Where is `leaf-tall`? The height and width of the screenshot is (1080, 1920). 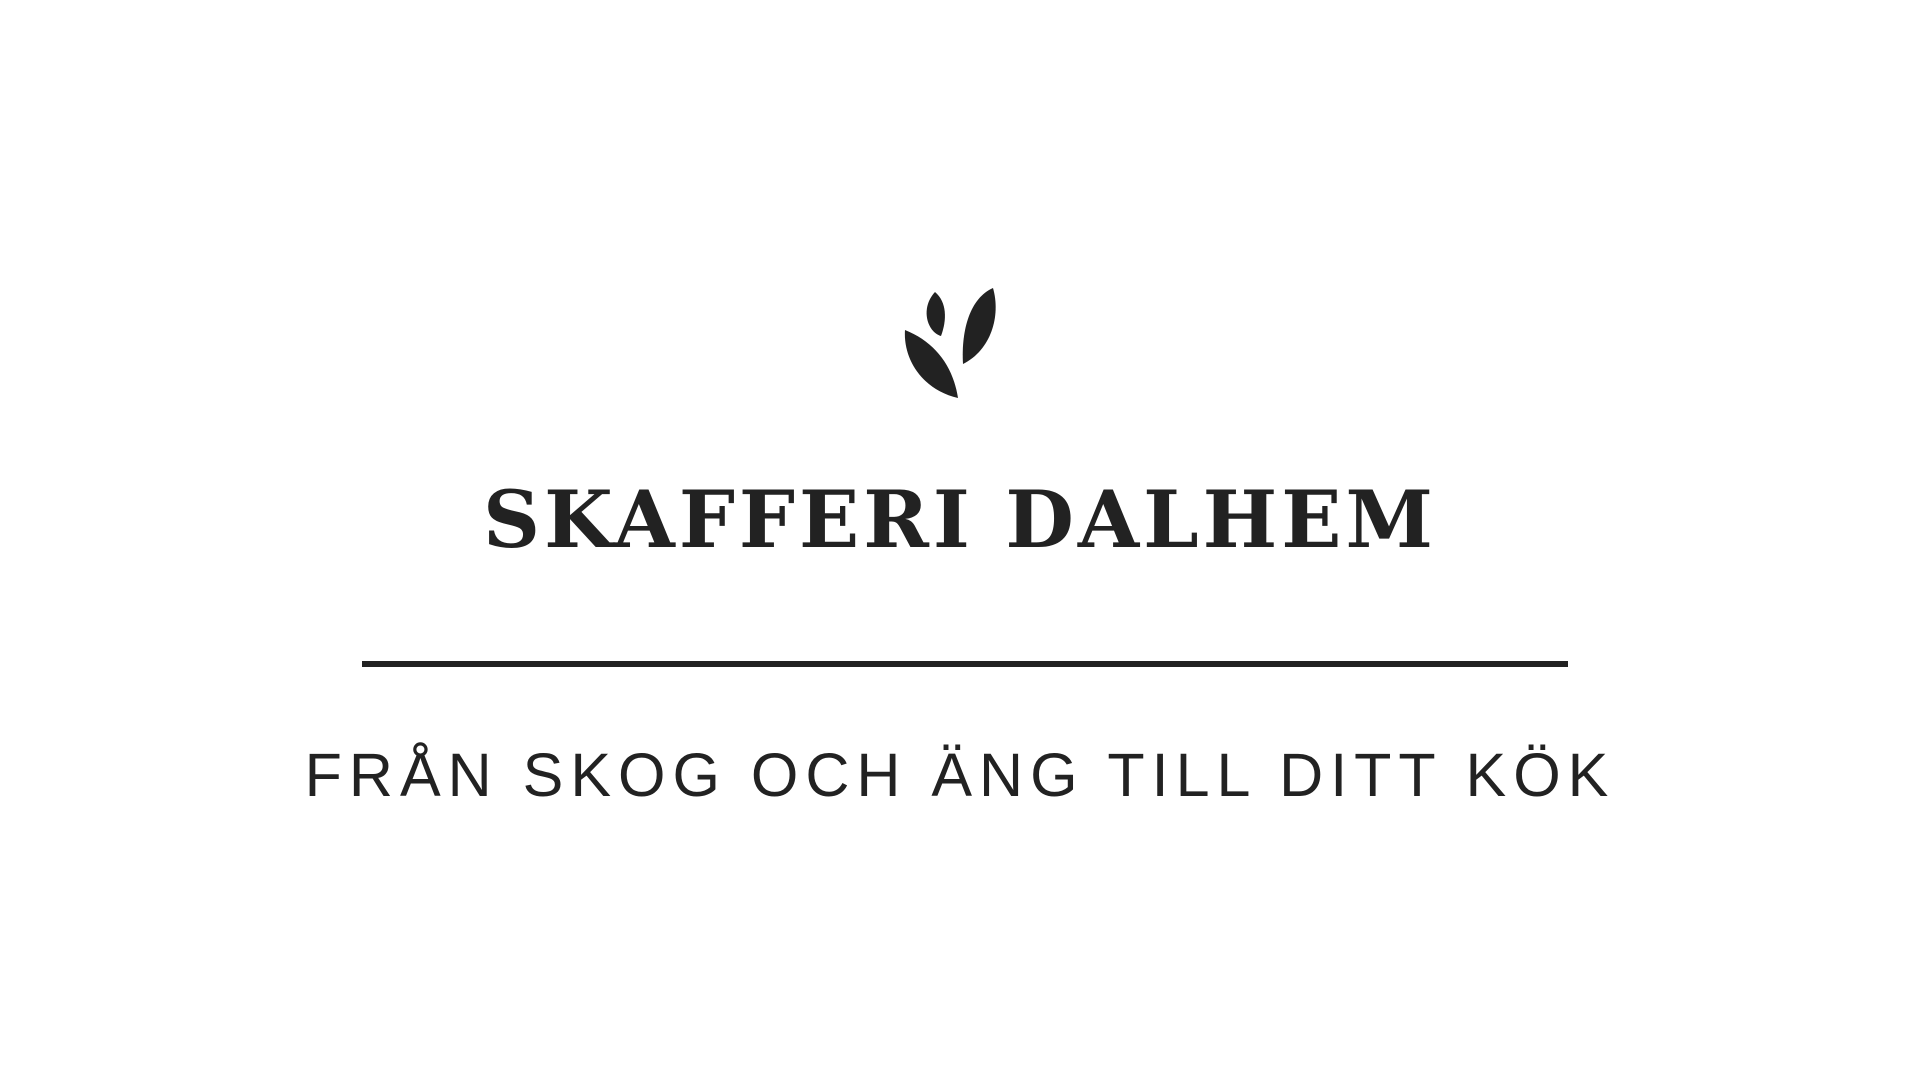
leaf-tall is located at coordinates (979, 326).